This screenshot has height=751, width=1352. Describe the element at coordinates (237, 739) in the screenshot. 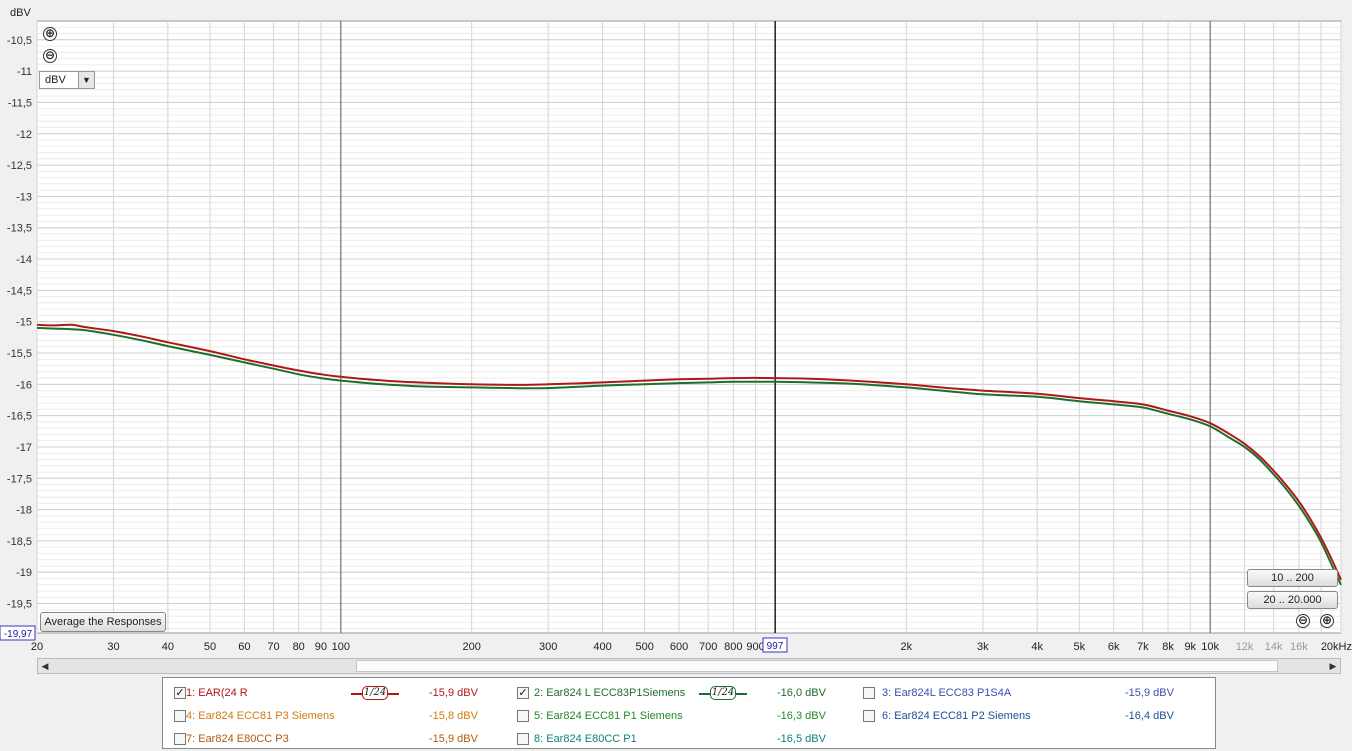

I see `legend-label: 7: Ear824 E80CC P3` at that location.